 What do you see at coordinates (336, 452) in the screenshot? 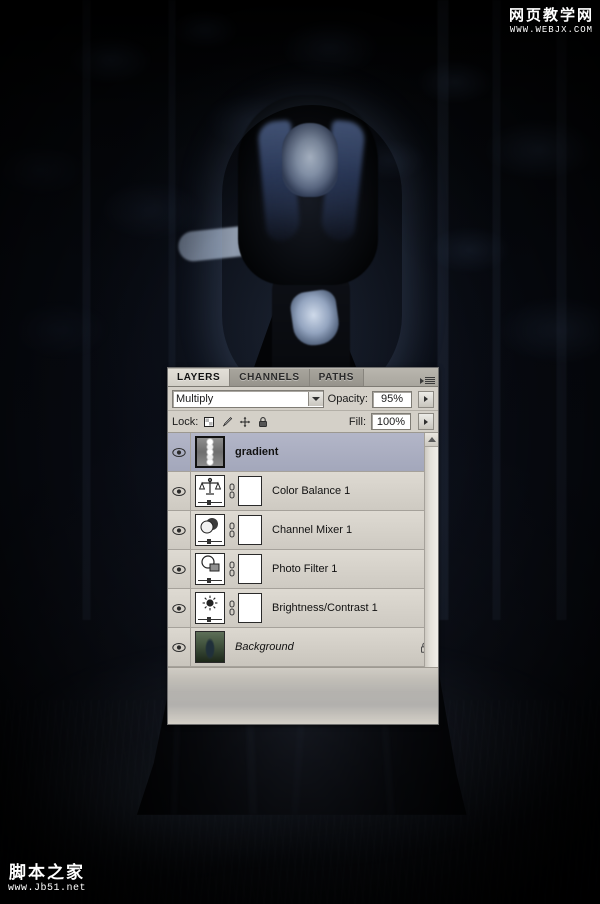
I see `layer-name: gradient` at bounding box center [336, 452].